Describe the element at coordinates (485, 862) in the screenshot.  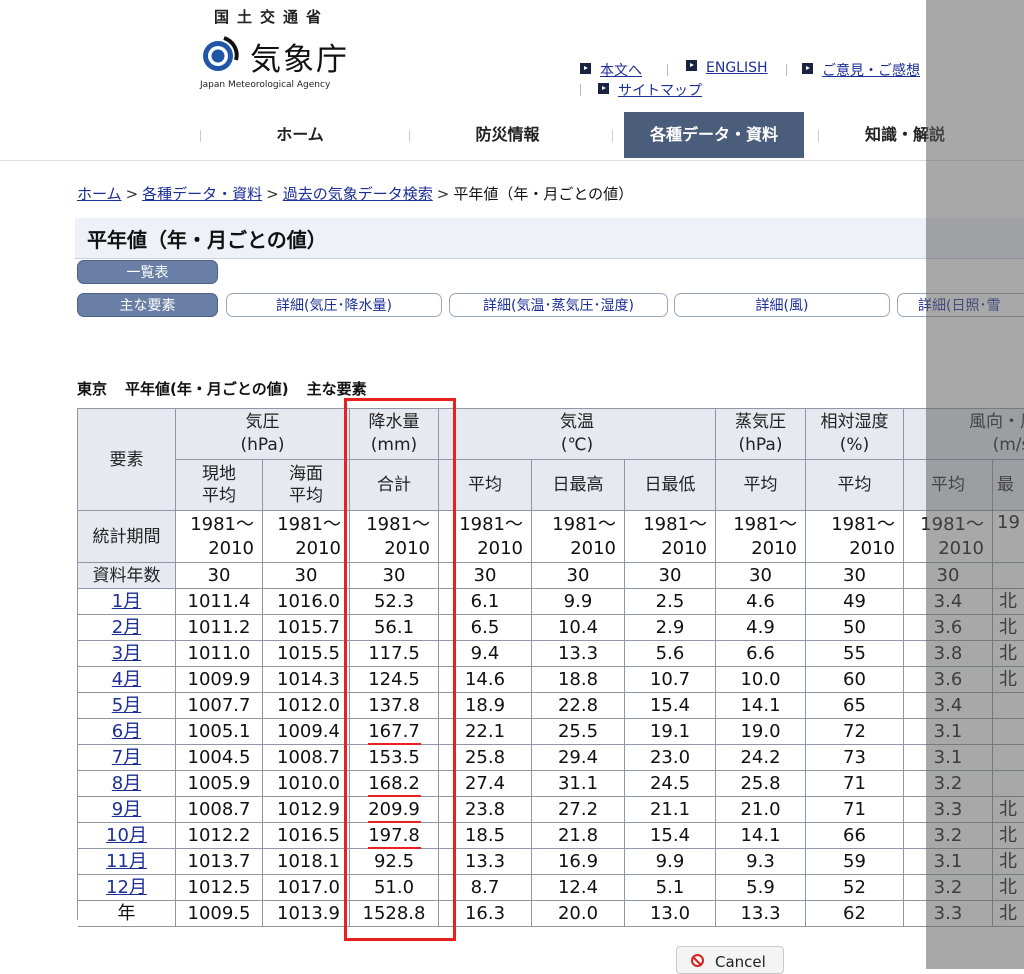
I see `data-cell: 13.3` at that location.